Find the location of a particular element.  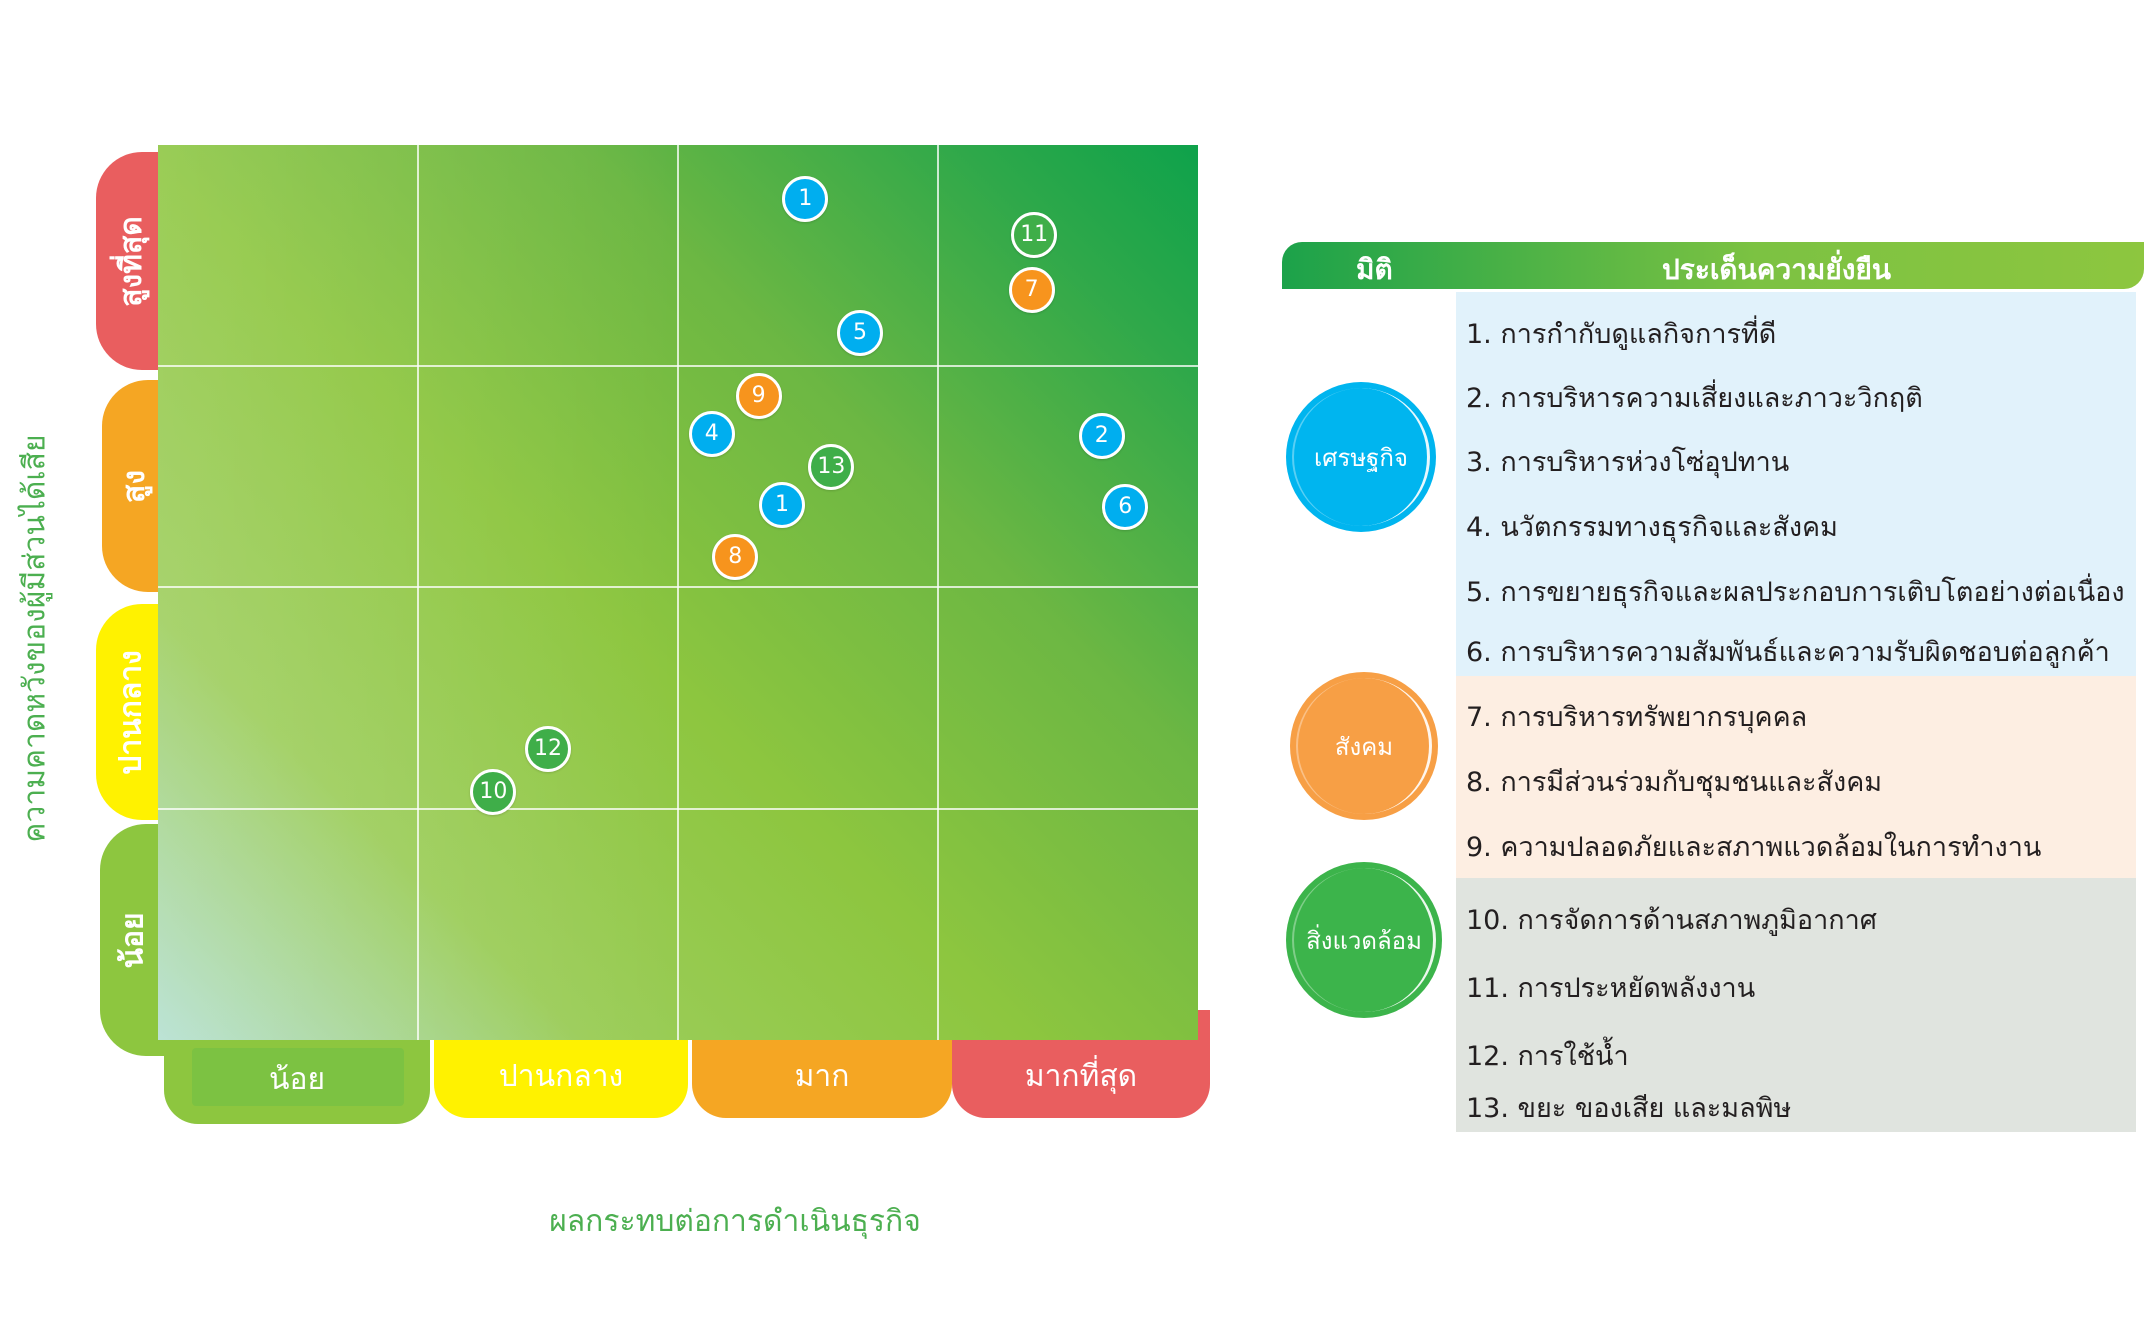

bubble-issue-13: 13 is located at coordinates (831, 467).